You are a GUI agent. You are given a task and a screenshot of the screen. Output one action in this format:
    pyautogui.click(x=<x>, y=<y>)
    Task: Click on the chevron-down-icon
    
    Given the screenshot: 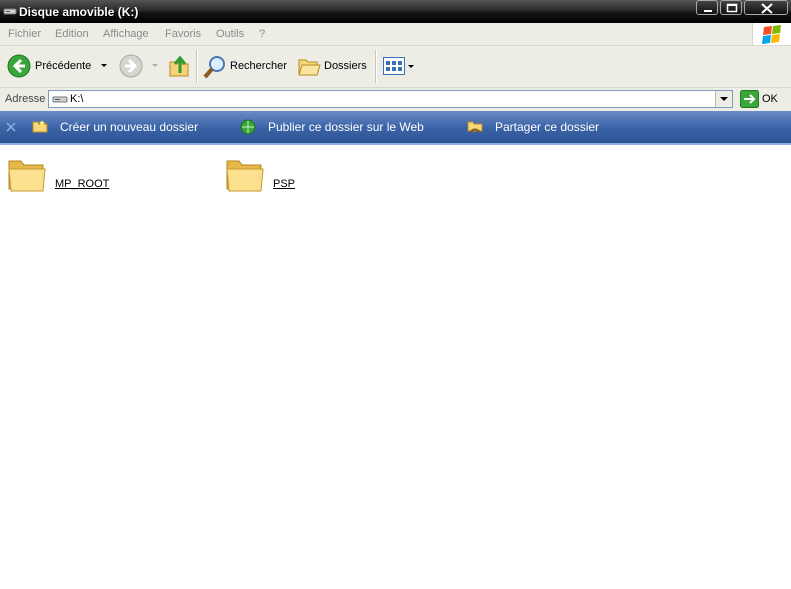 What is the action you would take?
    pyautogui.click(x=724, y=99)
    